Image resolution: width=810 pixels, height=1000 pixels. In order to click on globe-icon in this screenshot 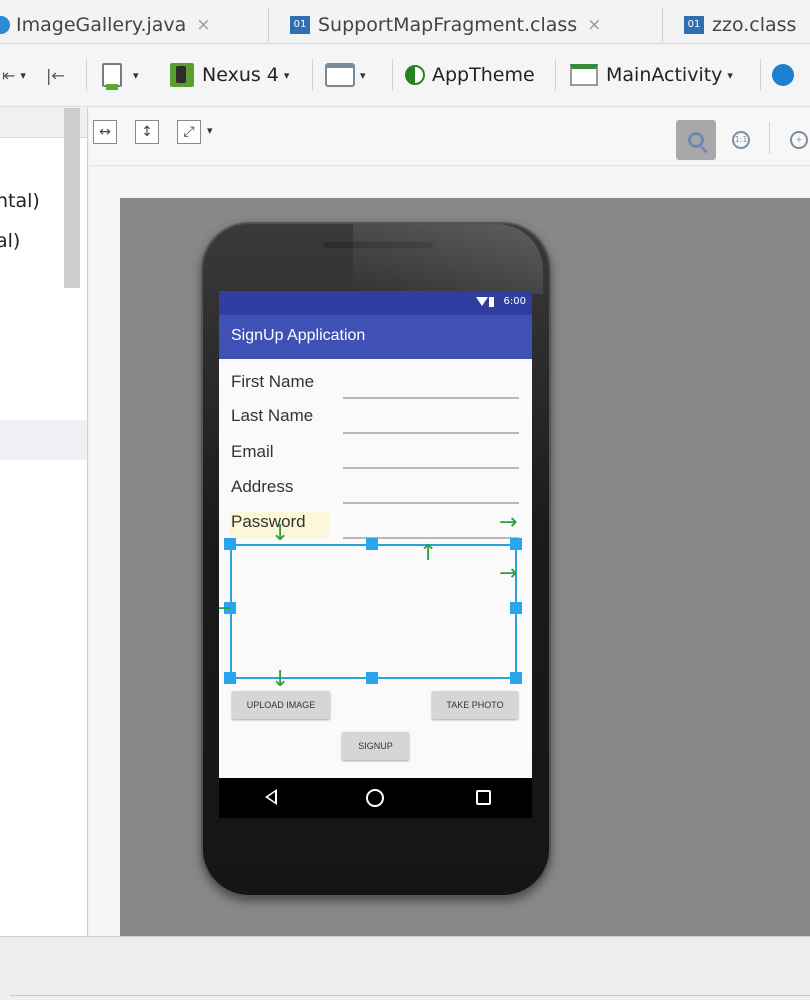, I will do `click(783, 75)`.